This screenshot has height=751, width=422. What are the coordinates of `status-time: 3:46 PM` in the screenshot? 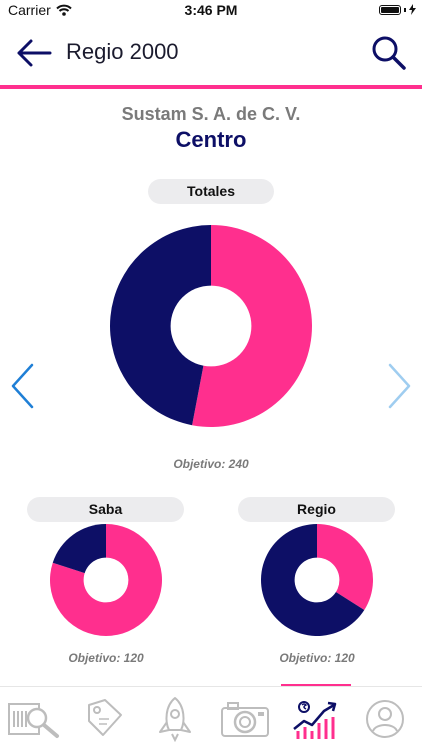 It's located at (211, 10).